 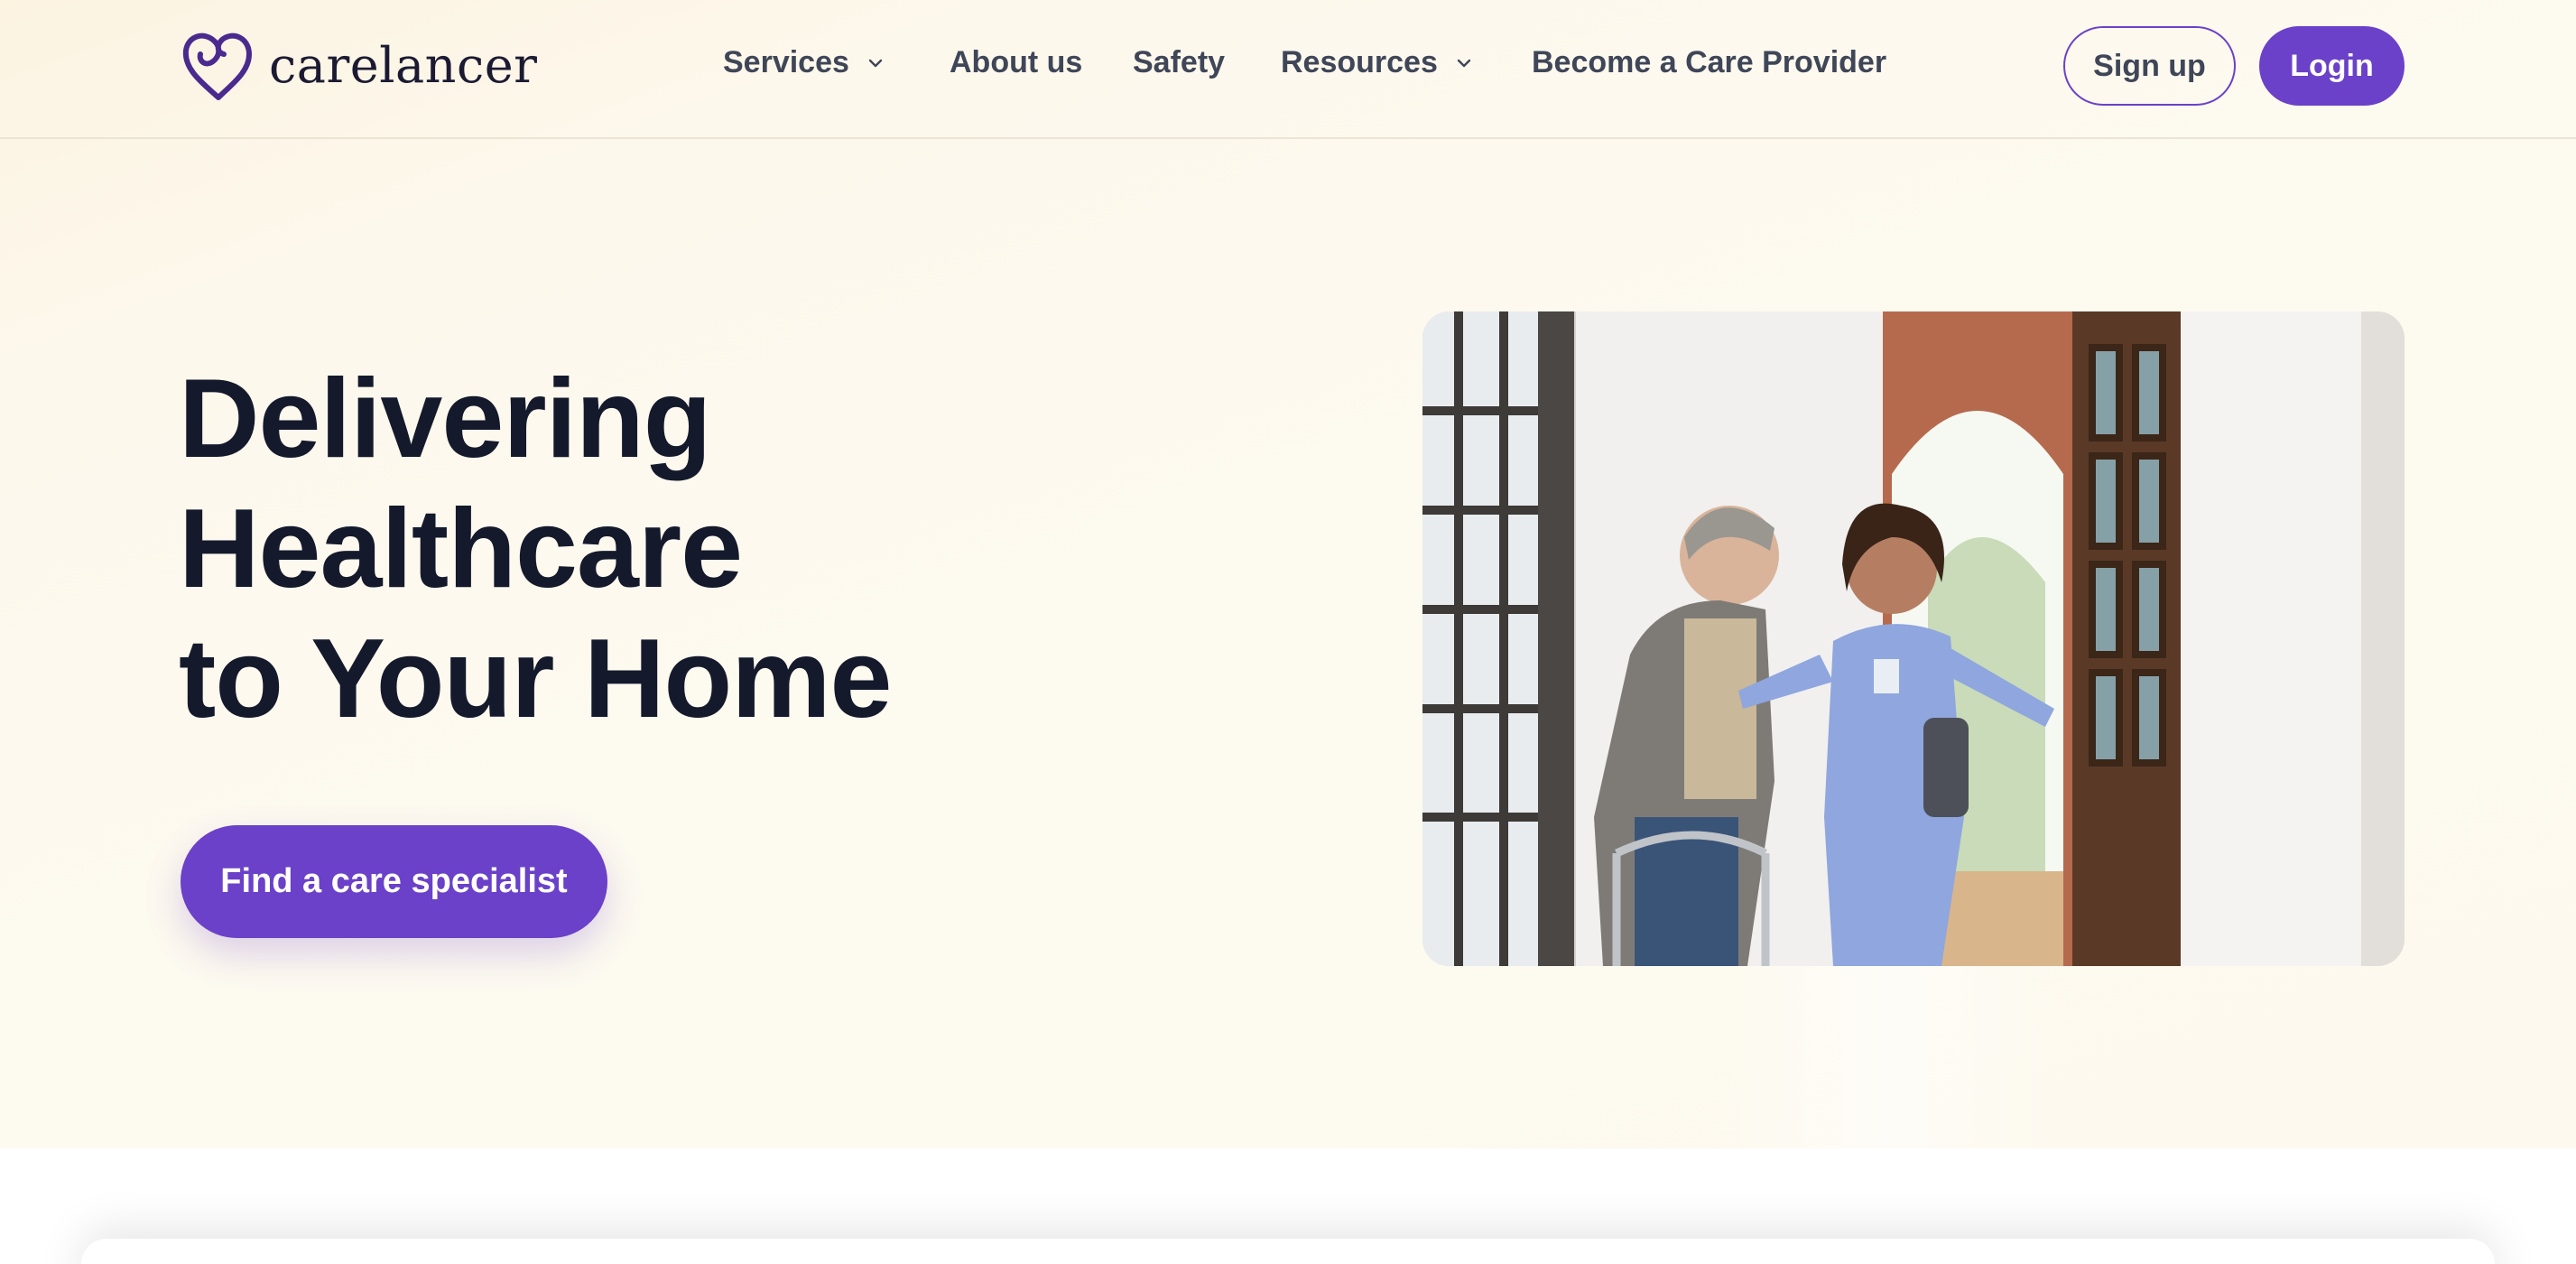 I want to click on hero-title: Delivering Healthcare to Your Home, so click(x=585, y=549).